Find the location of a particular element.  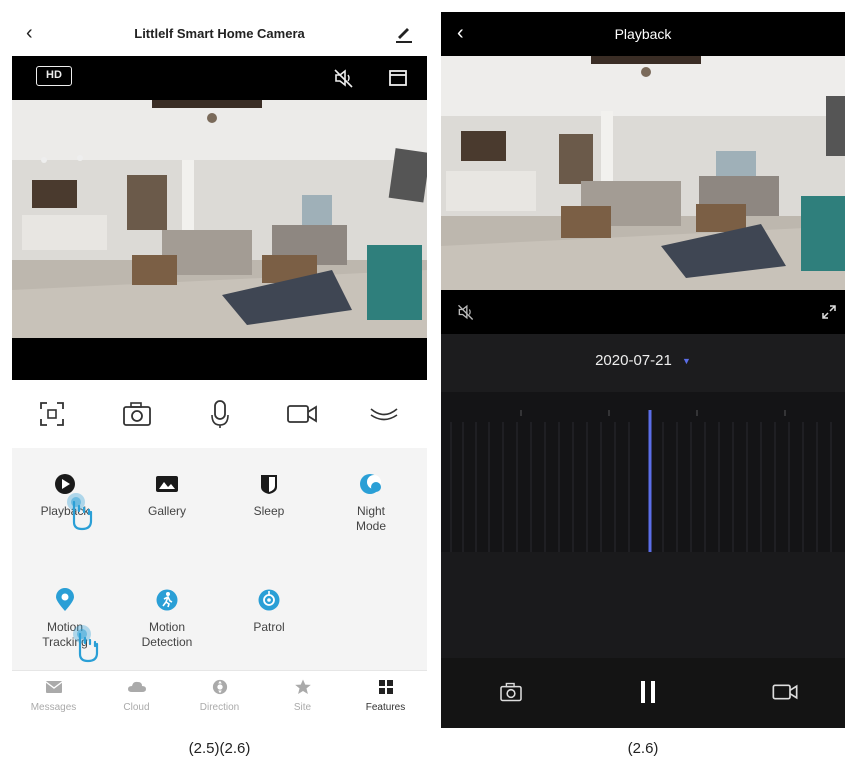

date-selector: 2020-07-21 ▼ is located at coordinates (643, 360).